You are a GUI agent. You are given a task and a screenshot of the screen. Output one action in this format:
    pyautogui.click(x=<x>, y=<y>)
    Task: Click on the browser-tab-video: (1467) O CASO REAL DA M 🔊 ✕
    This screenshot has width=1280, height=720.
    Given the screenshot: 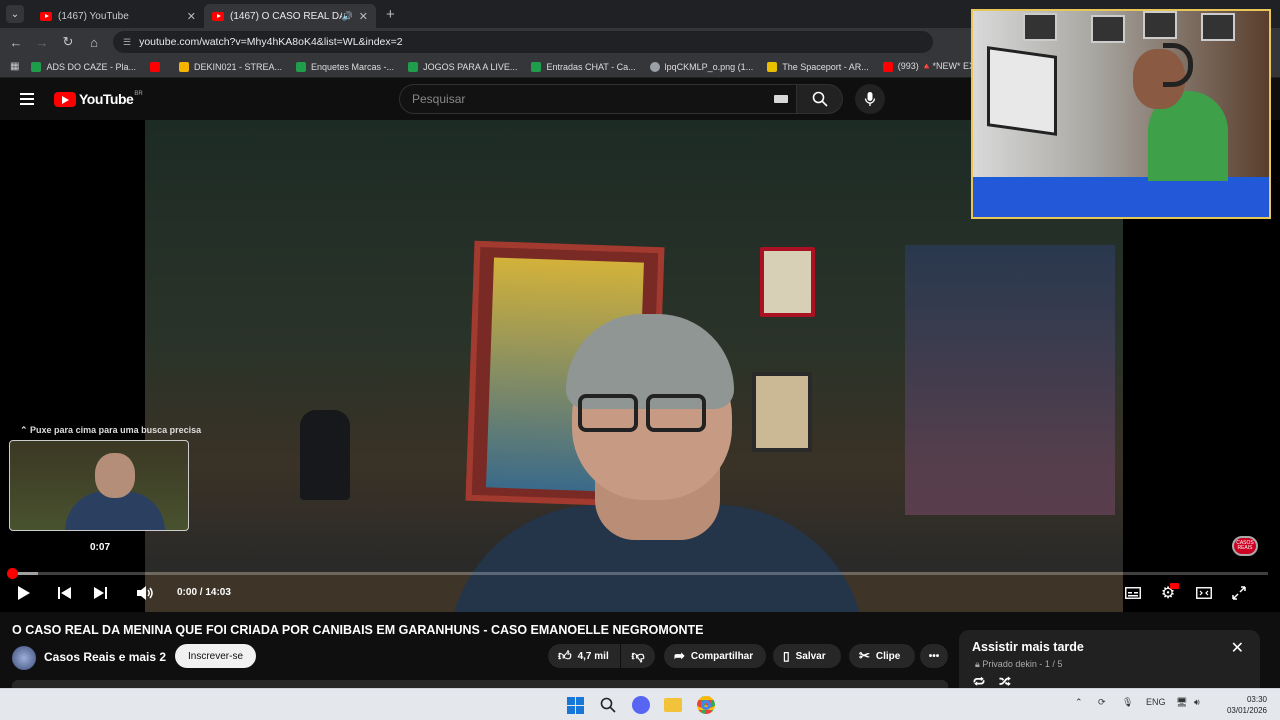 What is the action you would take?
    pyautogui.click(x=290, y=16)
    